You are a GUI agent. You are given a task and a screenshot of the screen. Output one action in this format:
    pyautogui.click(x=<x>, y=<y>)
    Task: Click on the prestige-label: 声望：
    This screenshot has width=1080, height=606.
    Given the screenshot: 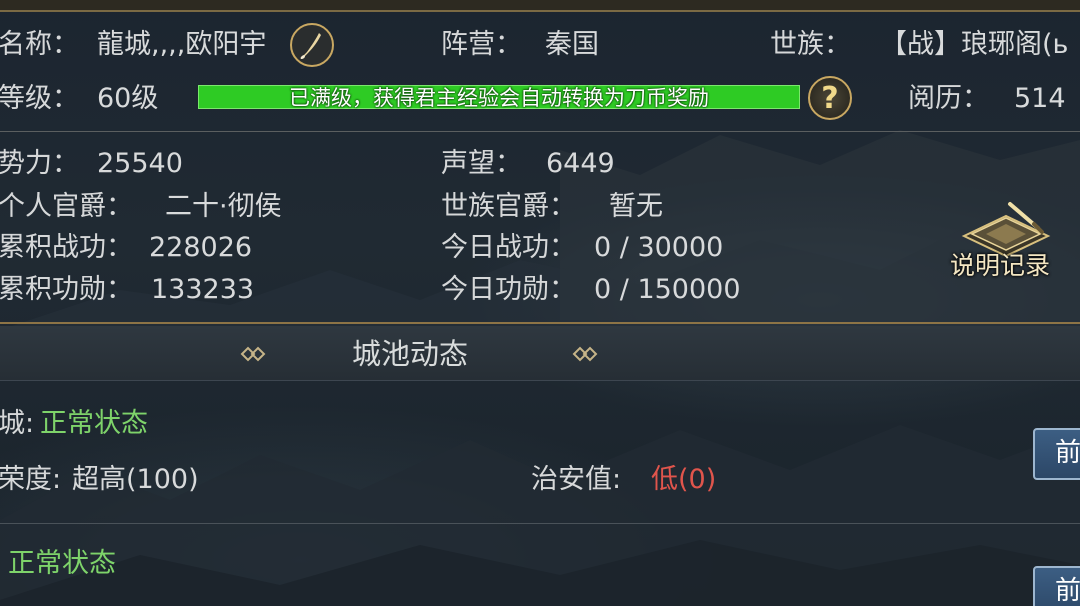 What is the action you would take?
    pyautogui.click(x=481, y=163)
    